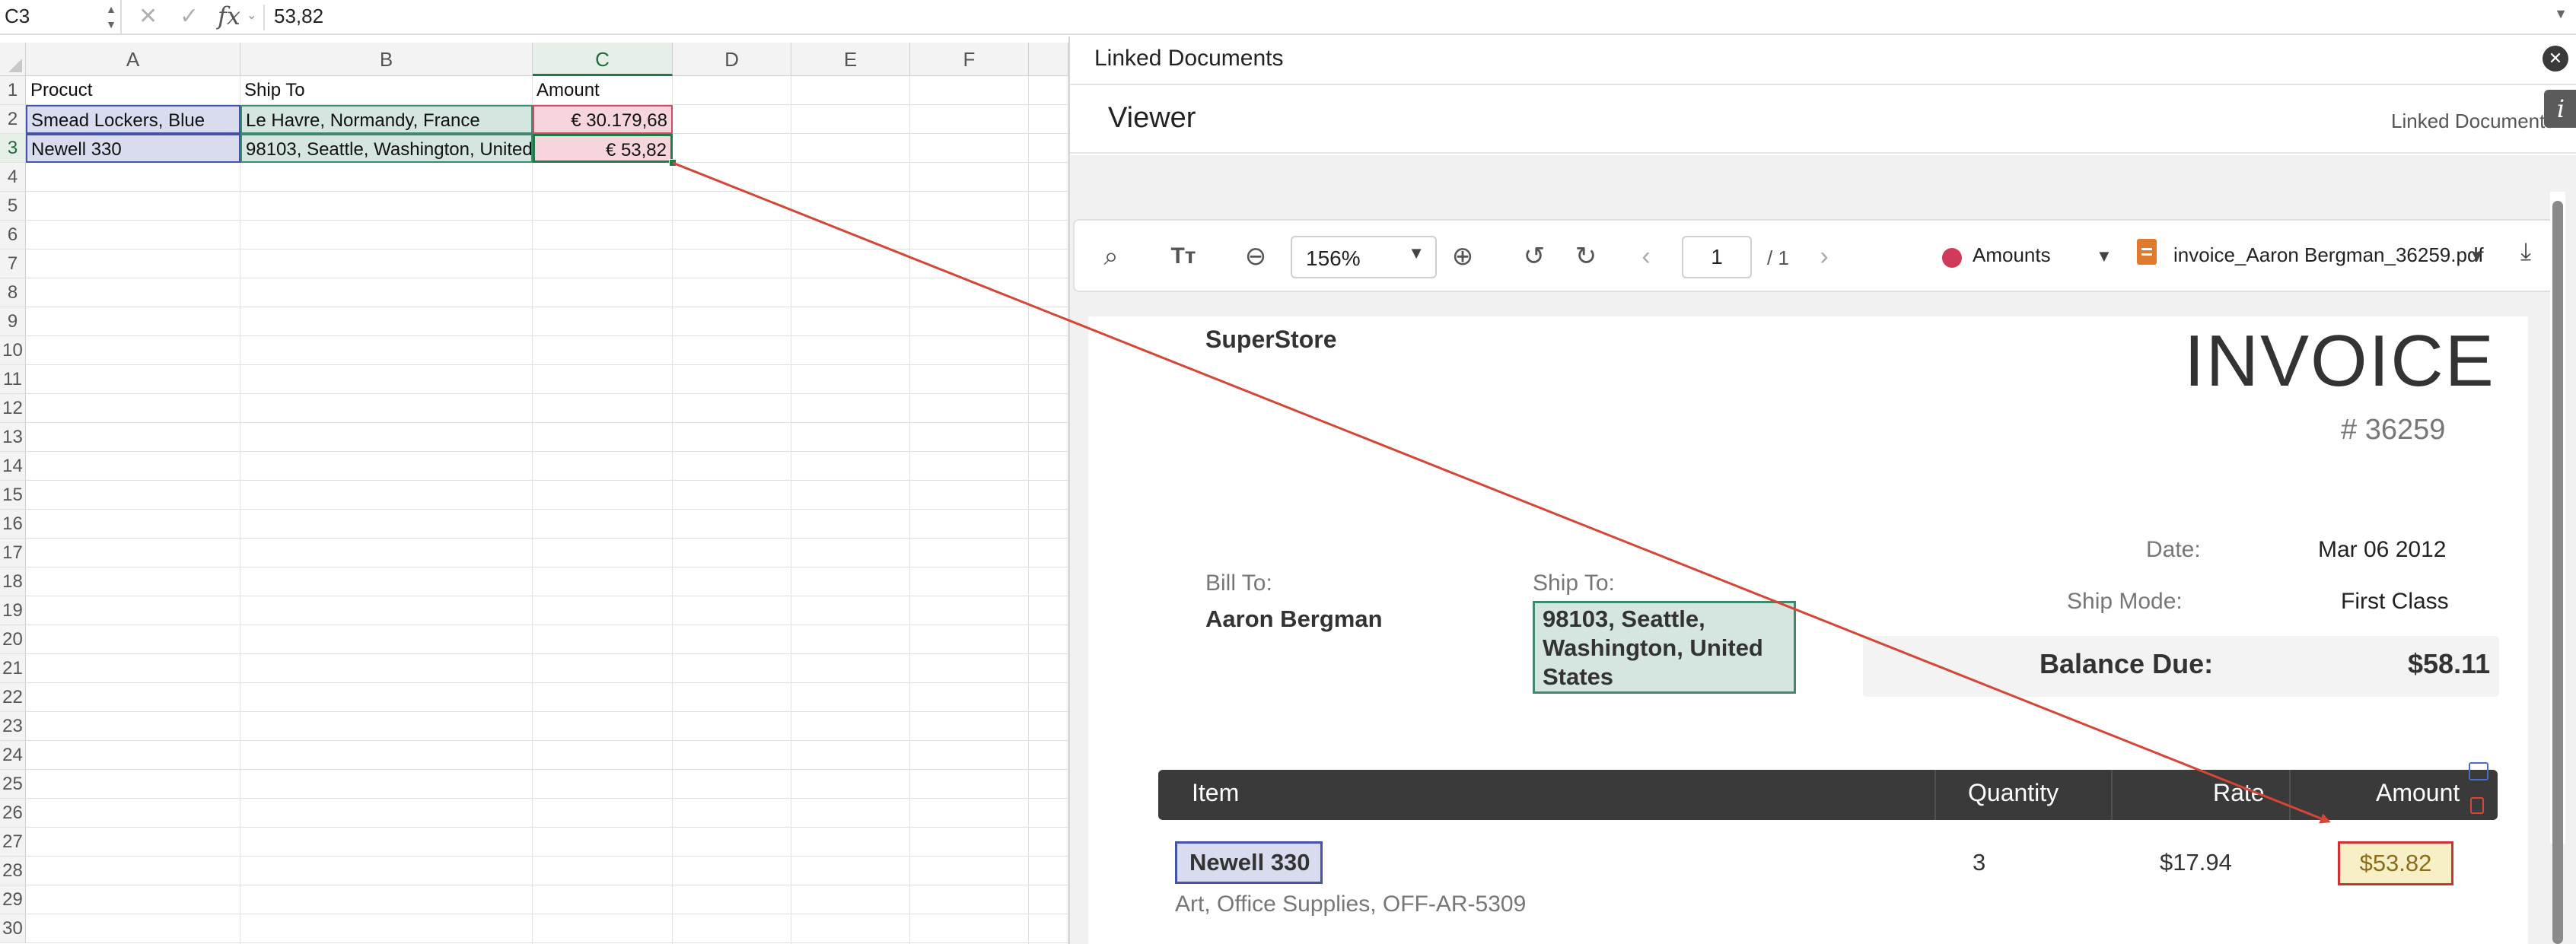 This screenshot has width=2576, height=944. I want to click on previous-page-icon: ‹, so click(1646, 256).